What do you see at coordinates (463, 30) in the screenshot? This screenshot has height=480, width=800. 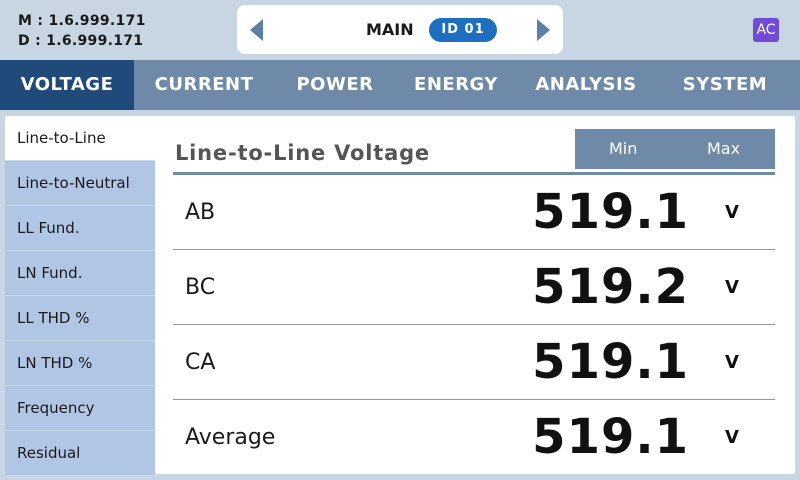 I see `device-id-badge: ID 01` at bounding box center [463, 30].